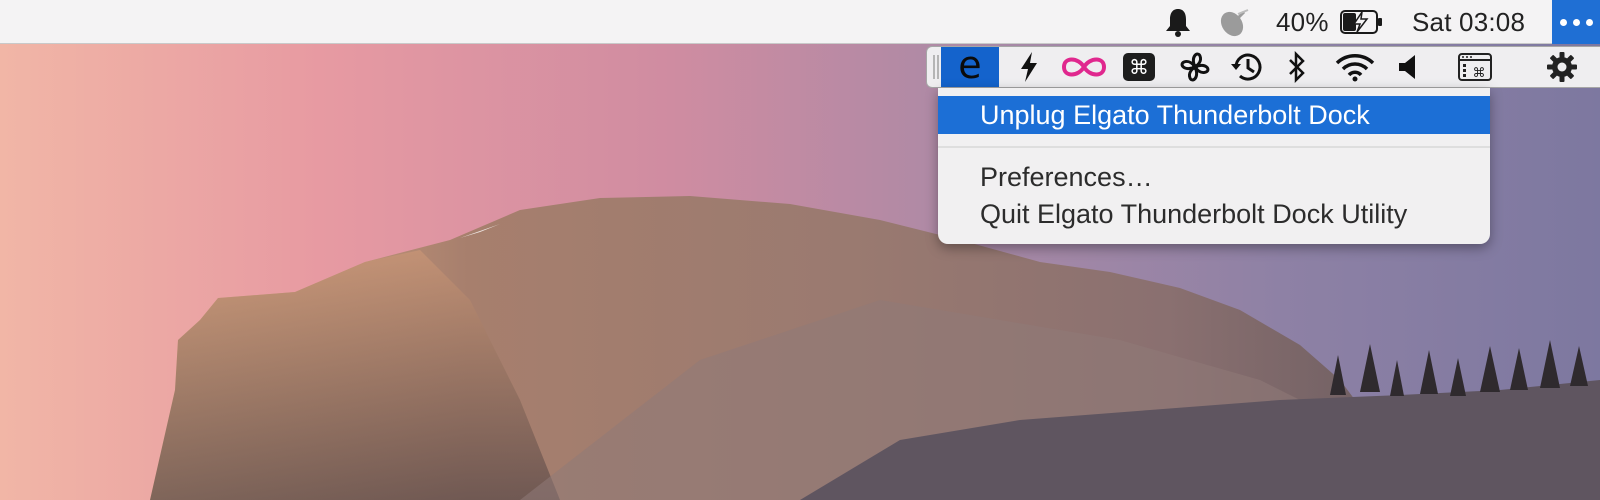  Describe the element at coordinates (1363, 22) in the screenshot. I see `battery-charging-icon` at that location.